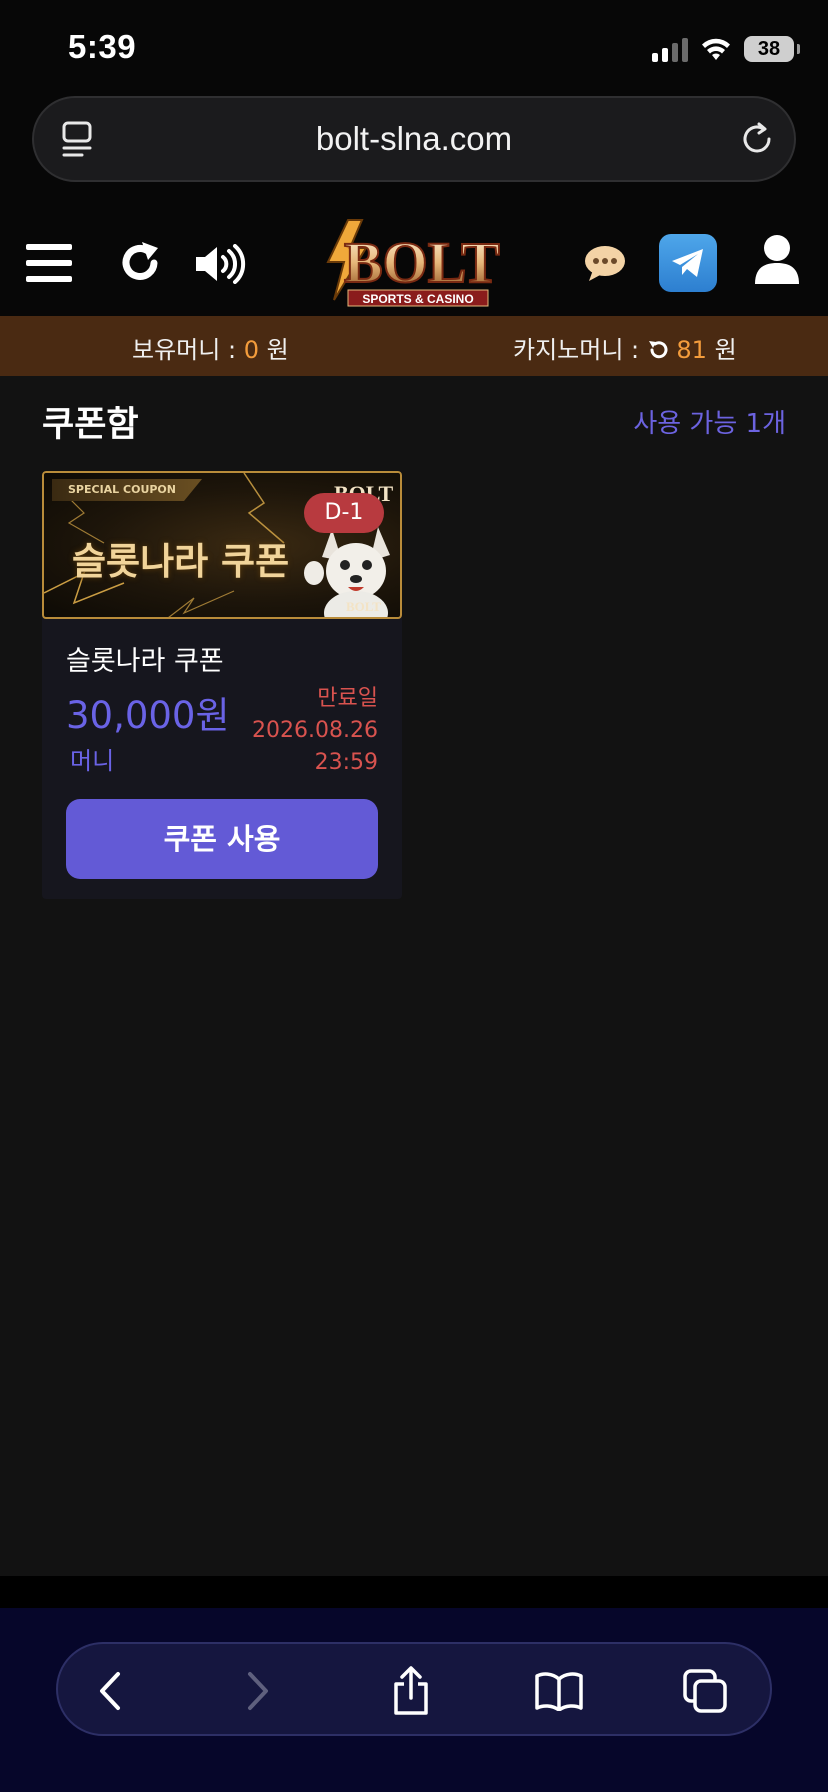 This screenshot has width=828, height=1792. I want to click on url-text: bolt-slna.com, so click(414, 138).